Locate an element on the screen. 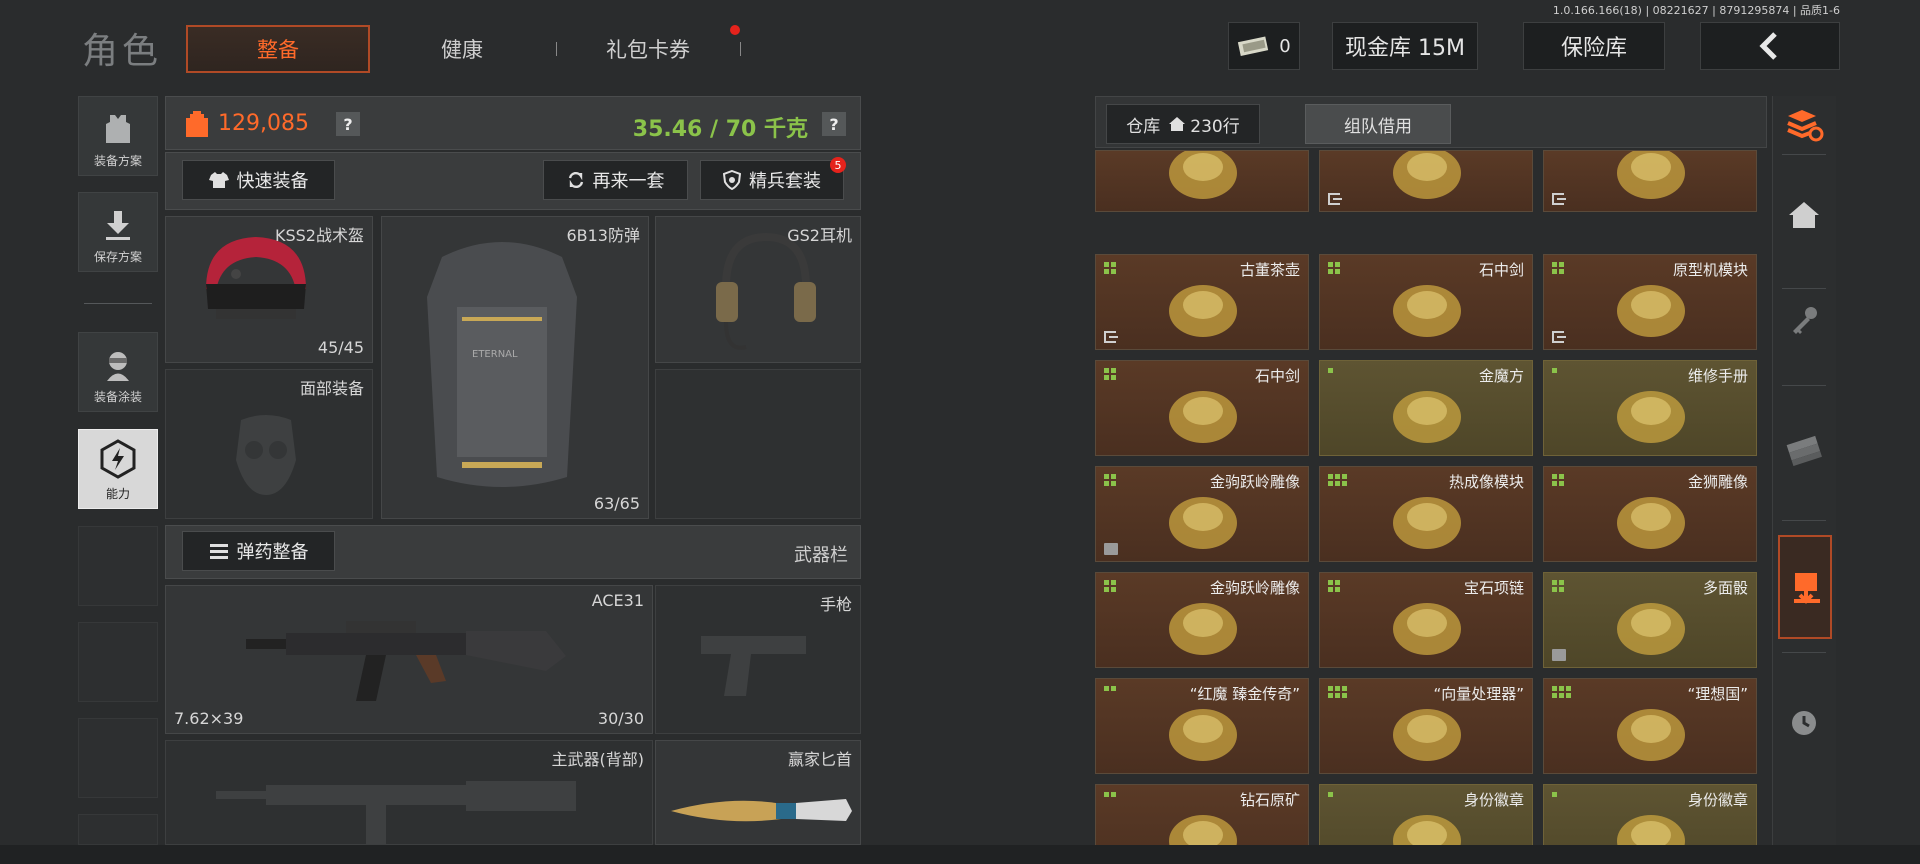  nav-divider is located at coordinates (118, 303).